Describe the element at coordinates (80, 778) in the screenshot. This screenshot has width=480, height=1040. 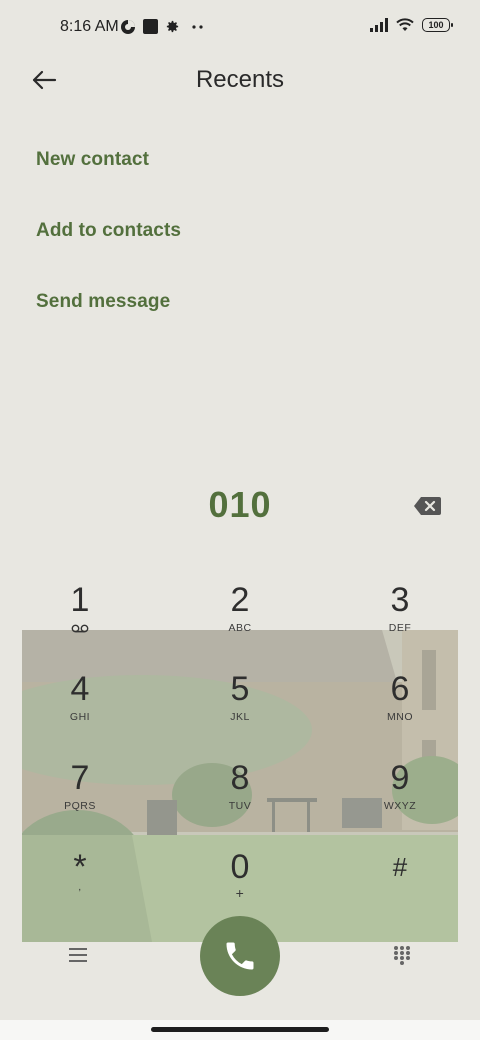
I see `key-digit: 7` at that location.